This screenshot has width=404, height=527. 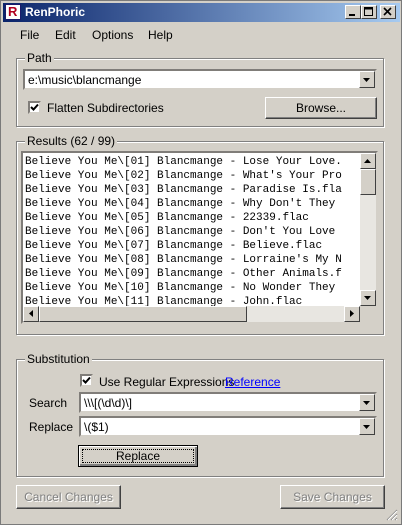 I want to click on horizontal-scrollbar, so click(x=191, y=314).